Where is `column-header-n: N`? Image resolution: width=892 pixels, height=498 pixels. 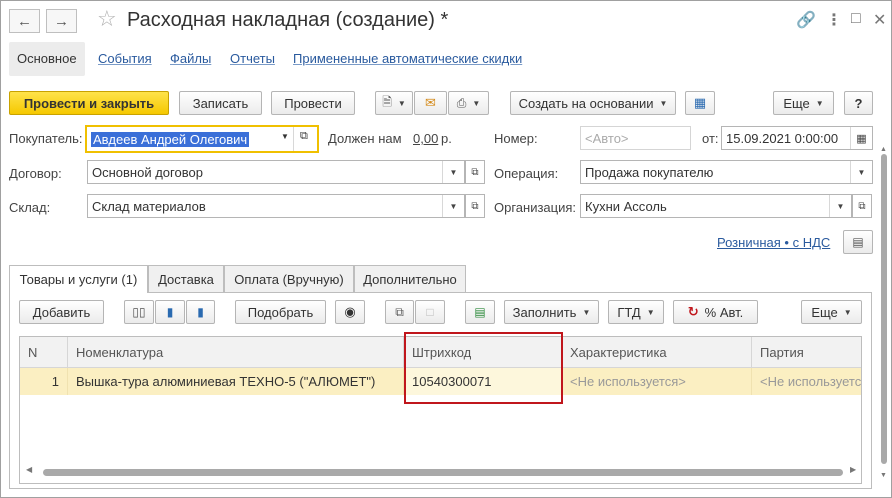
column-header-n: N is located at coordinates (44, 352).